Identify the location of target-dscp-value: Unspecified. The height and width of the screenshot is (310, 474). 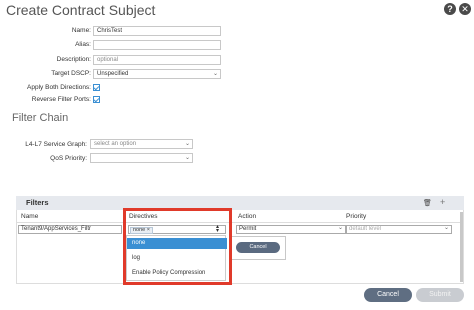
(113, 74).